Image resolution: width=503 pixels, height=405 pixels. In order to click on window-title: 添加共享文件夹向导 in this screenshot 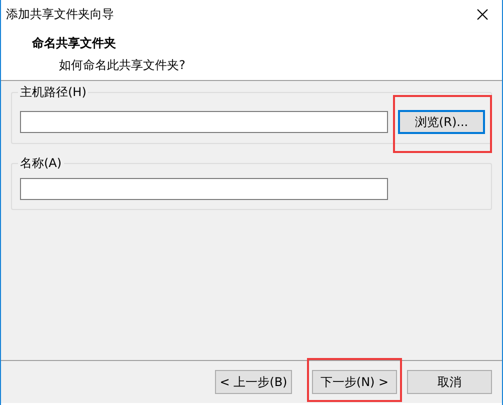, I will do `click(60, 14)`.